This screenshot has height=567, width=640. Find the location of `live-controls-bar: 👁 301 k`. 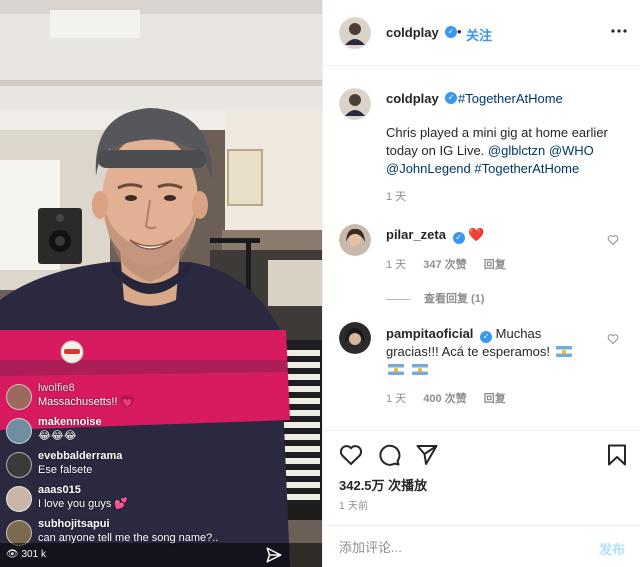

live-controls-bar: 👁 301 k is located at coordinates (161, 555).